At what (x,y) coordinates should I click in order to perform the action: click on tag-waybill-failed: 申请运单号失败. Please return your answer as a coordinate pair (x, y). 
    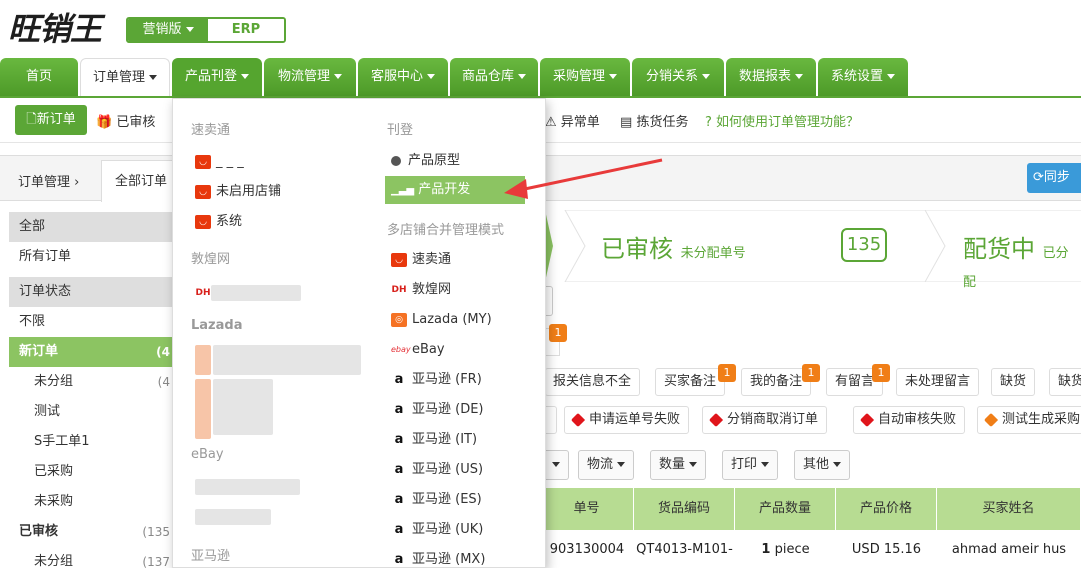
    Looking at the image, I should click on (627, 420).